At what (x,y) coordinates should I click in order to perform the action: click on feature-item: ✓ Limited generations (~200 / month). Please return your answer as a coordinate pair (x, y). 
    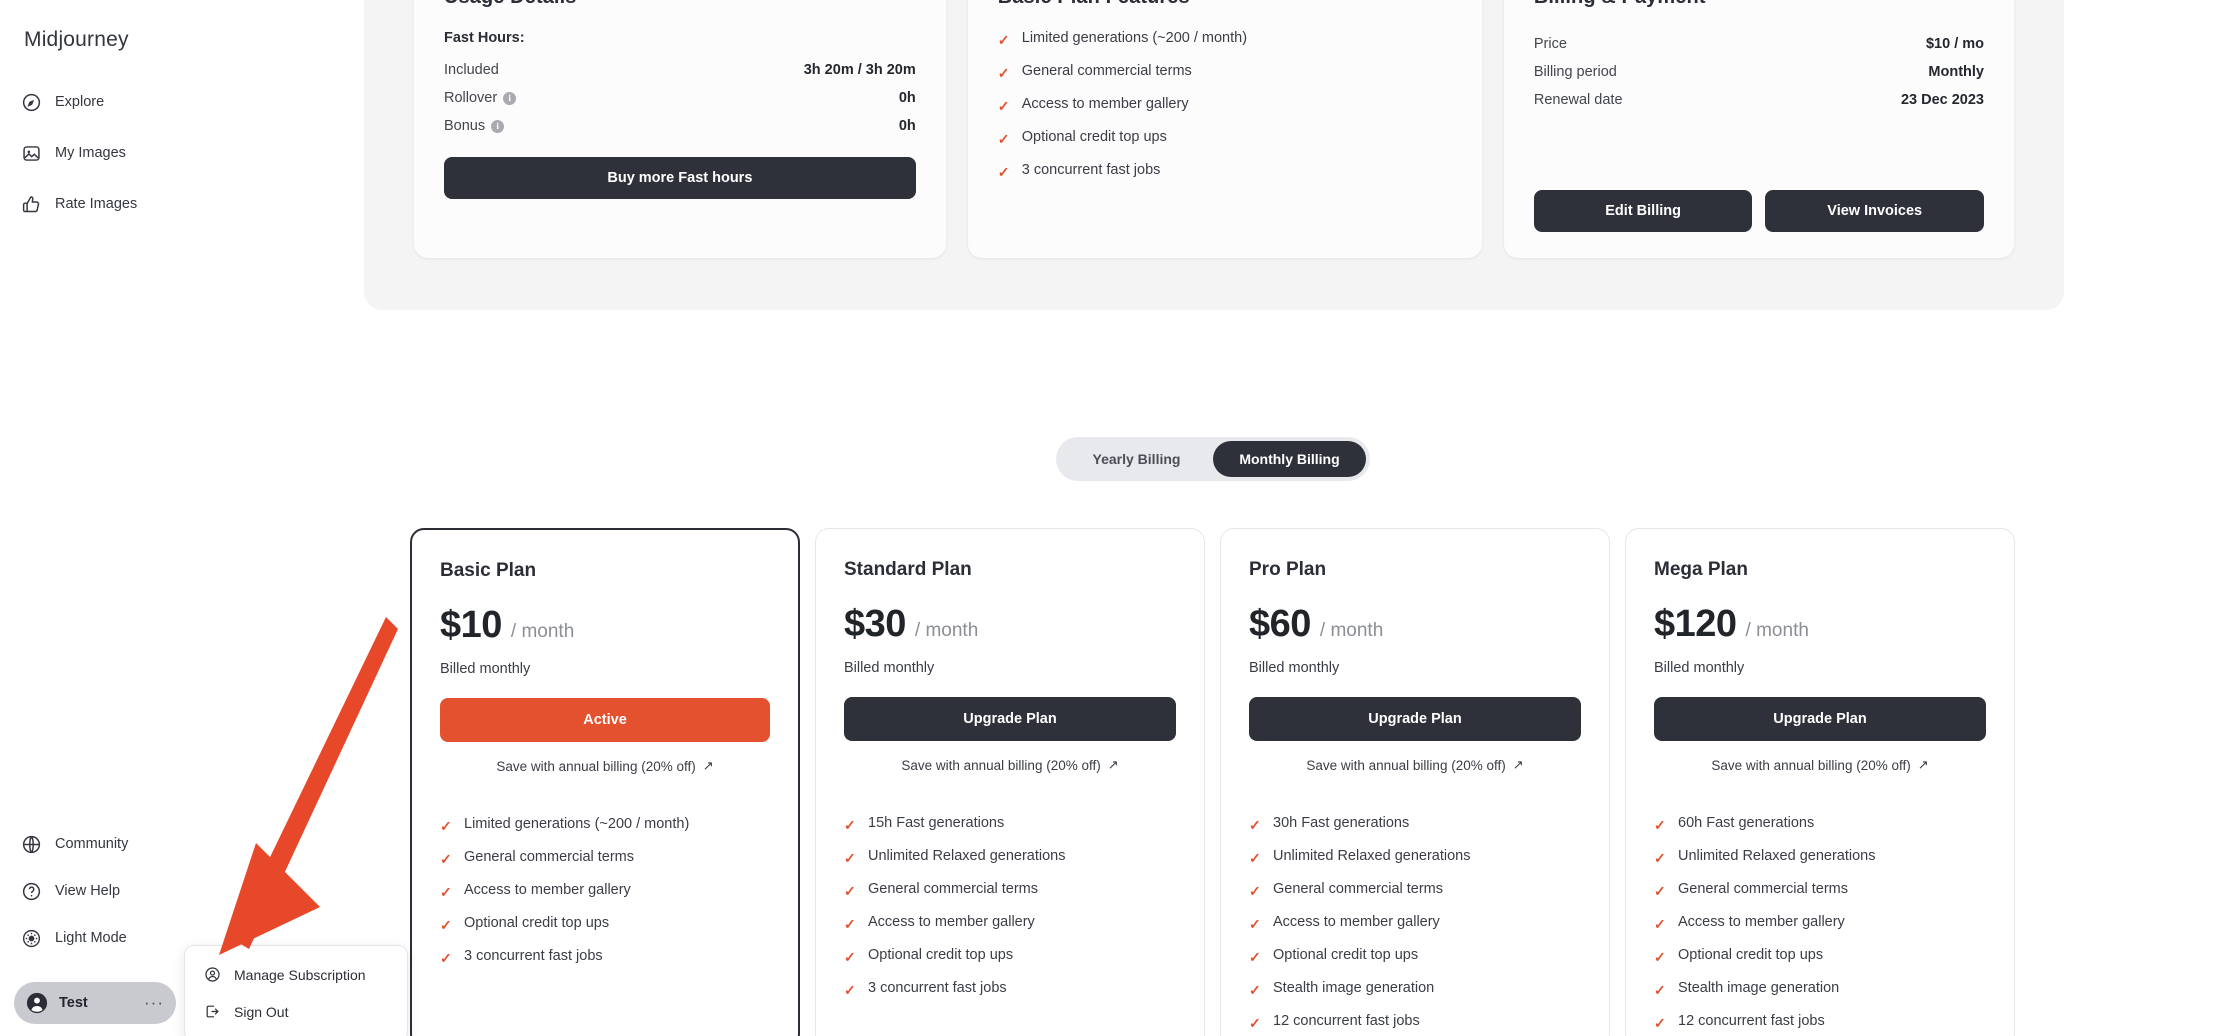
    Looking at the image, I should click on (605, 832).